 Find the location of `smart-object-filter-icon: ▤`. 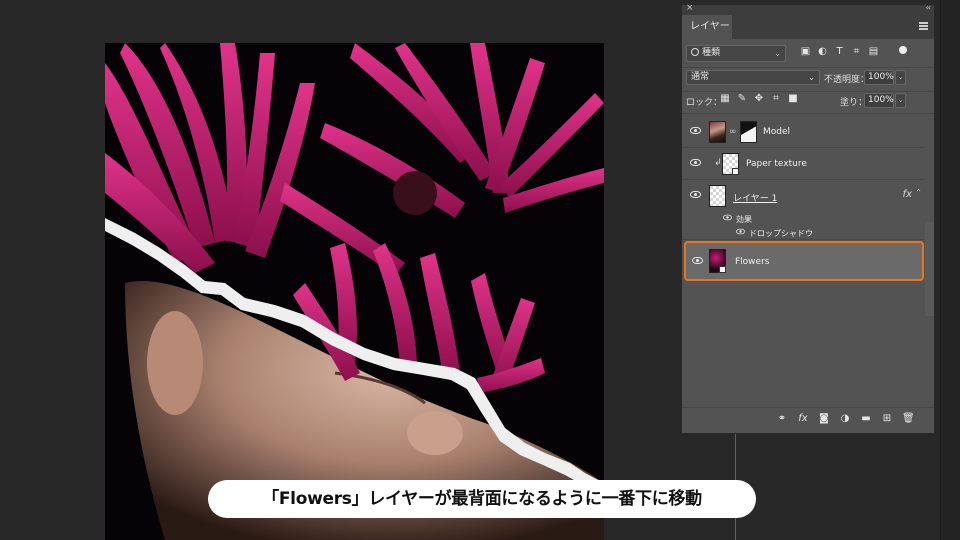

smart-object-filter-icon: ▤ is located at coordinates (873, 51).